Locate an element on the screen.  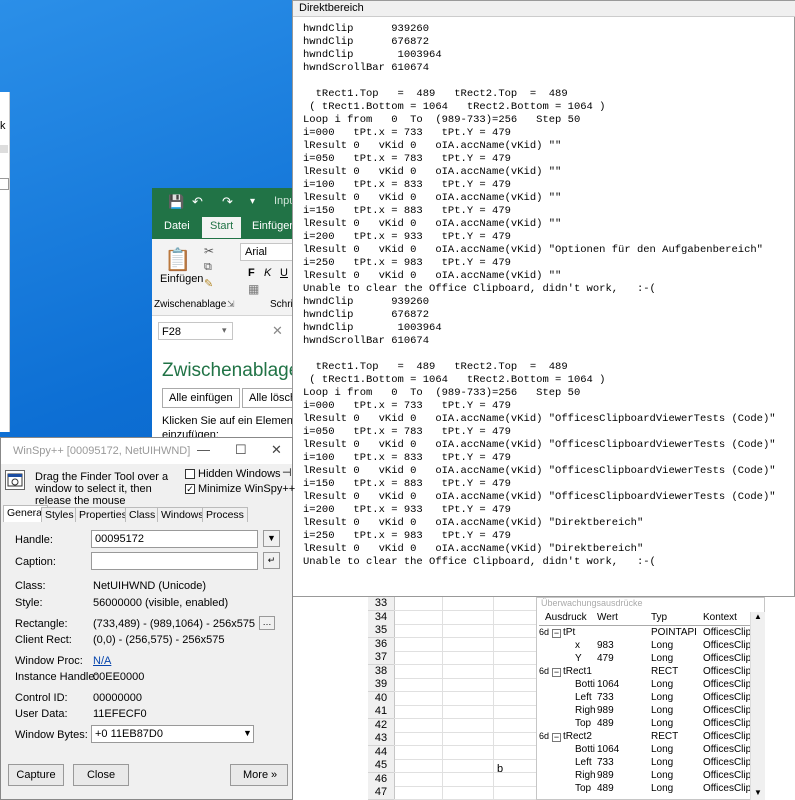
redo-icon: ↷ is located at coordinates (227, 202).